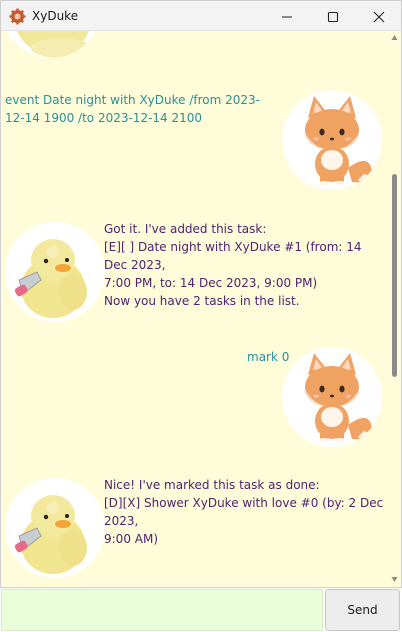 The width and height of the screenshot is (402, 632). I want to click on close-icon, so click(379, 16).